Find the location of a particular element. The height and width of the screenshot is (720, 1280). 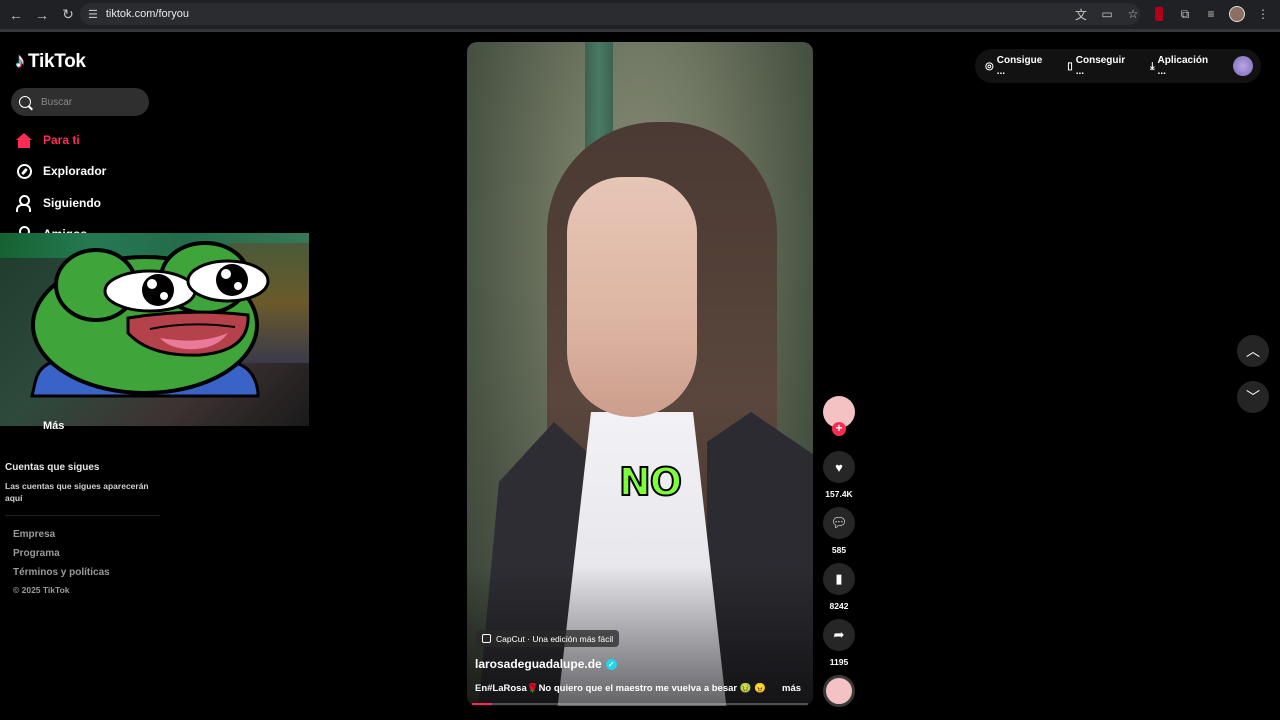

site-settings-icon: ☰ is located at coordinates (93, 14).